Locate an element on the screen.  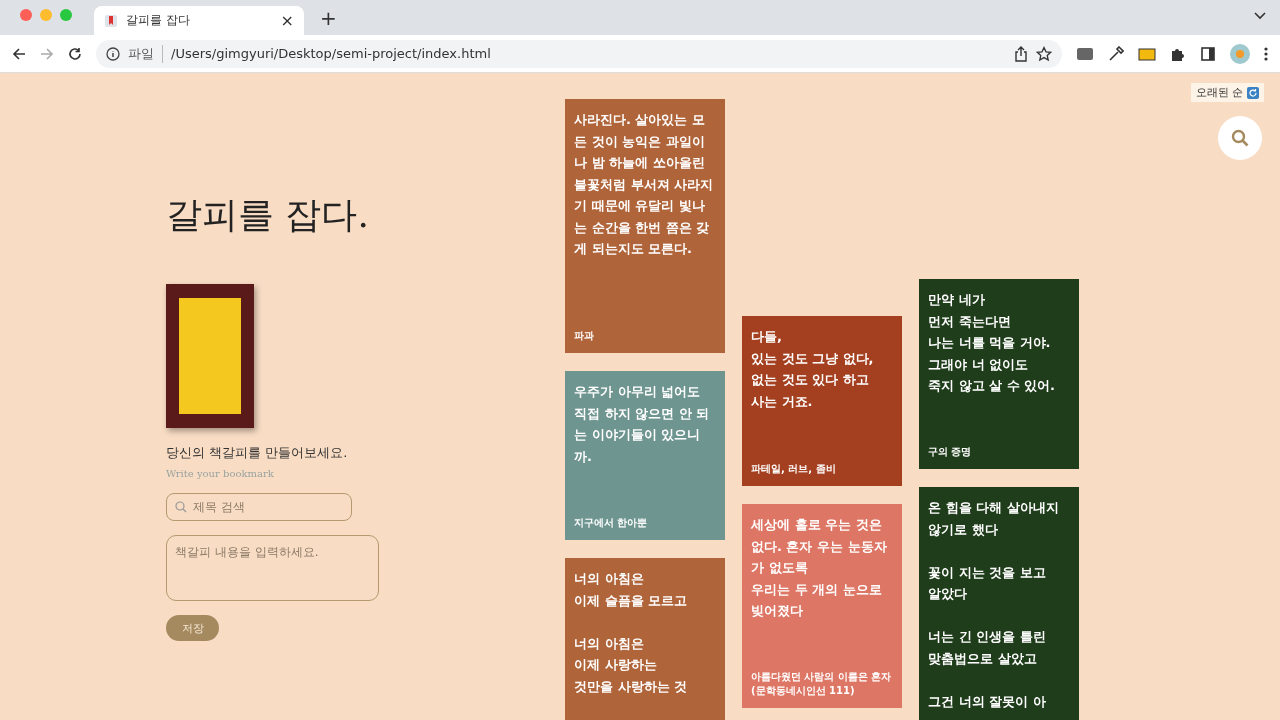
bookmark-card: 온 힘을 다해 살아내지 않기로 했다 꽃이 지는 것을 보고 알았다 너는 긴 인생을 틀린 맞춤법으로 살았고 그건 너의 잘못이 아 is located at coordinates (999, 603).